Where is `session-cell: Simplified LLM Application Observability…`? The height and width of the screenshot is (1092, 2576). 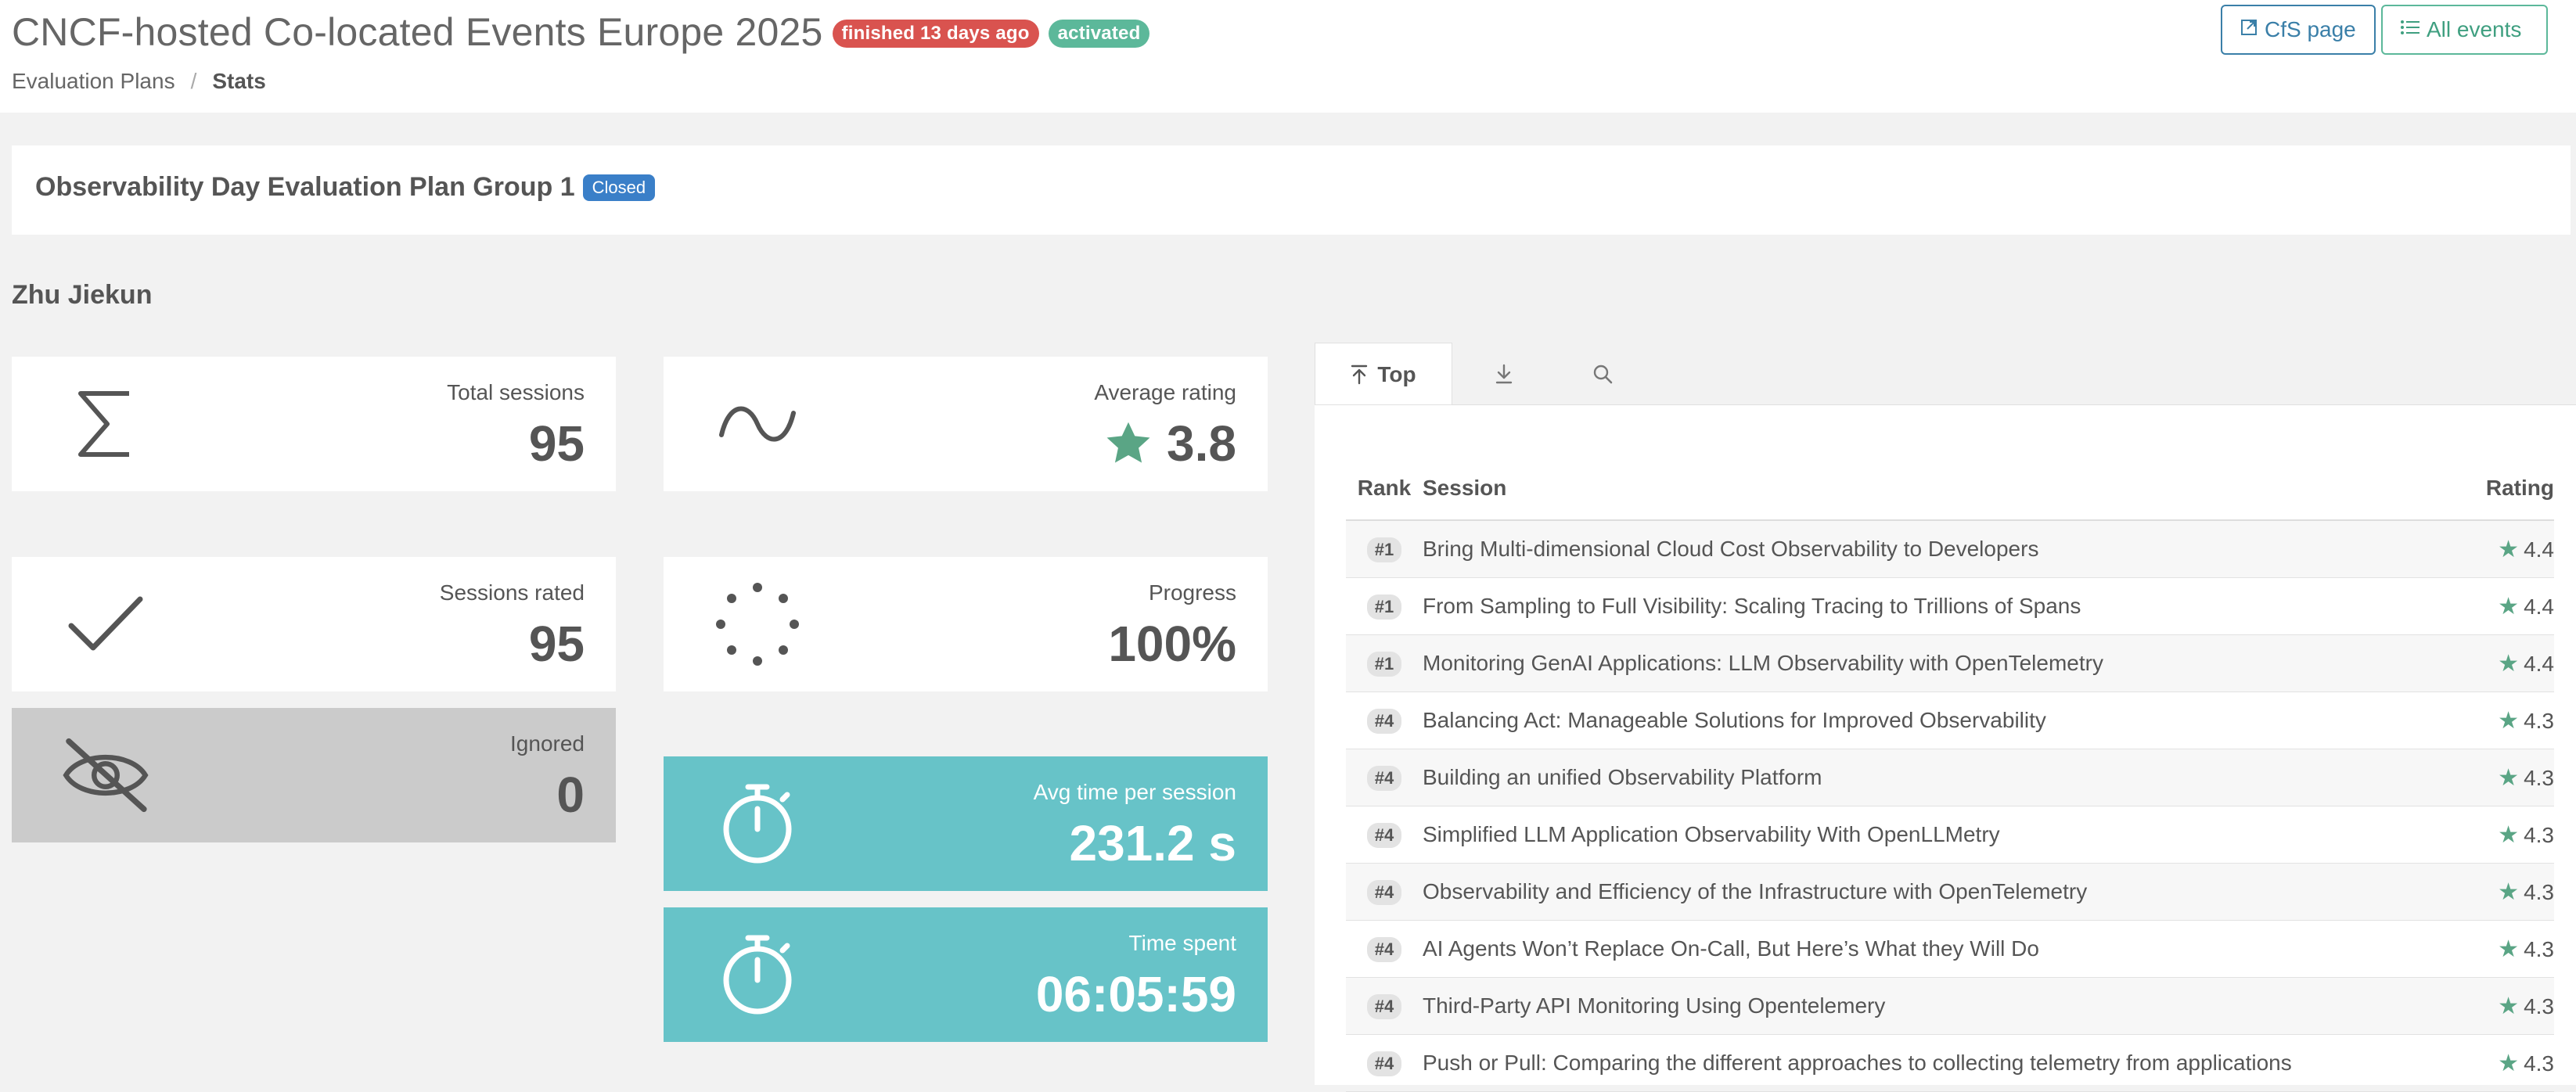
session-cell: Simplified LLM Application Observability… is located at coordinates (1942, 835).